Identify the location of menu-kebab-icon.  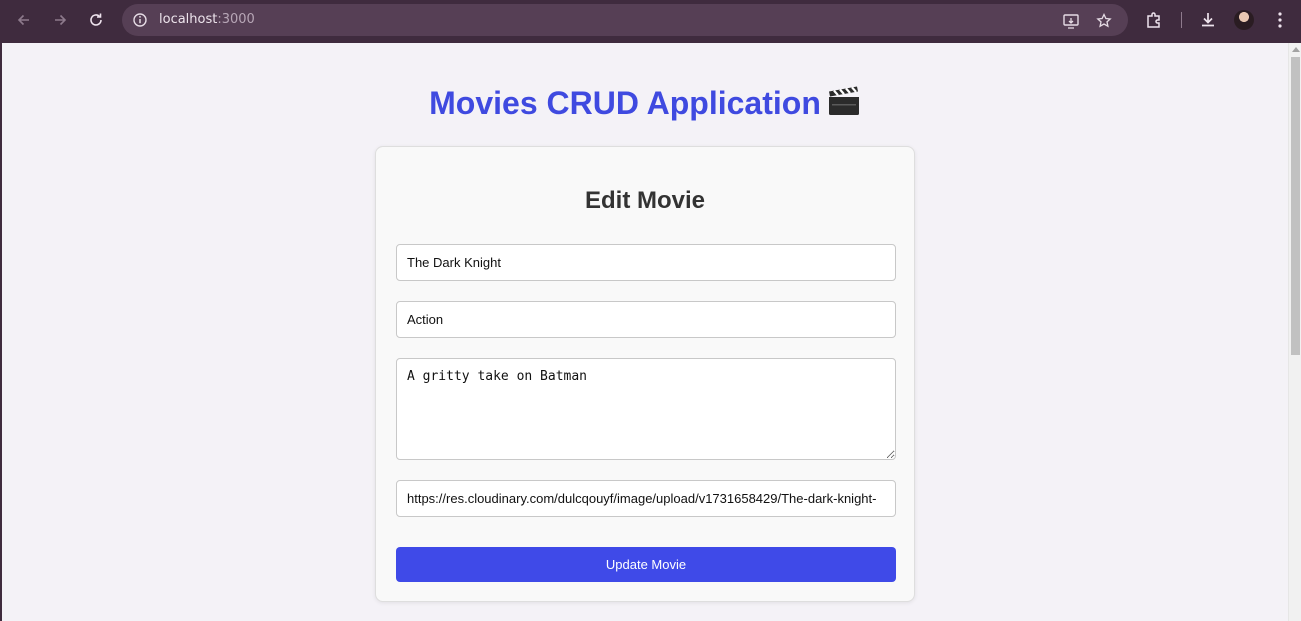
(1280, 20).